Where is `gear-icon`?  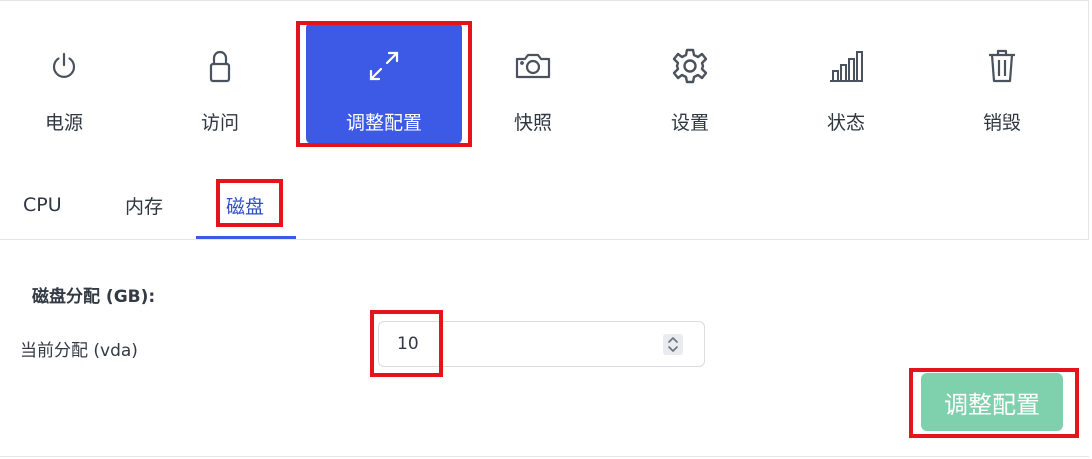
gear-icon is located at coordinates (690, 66).